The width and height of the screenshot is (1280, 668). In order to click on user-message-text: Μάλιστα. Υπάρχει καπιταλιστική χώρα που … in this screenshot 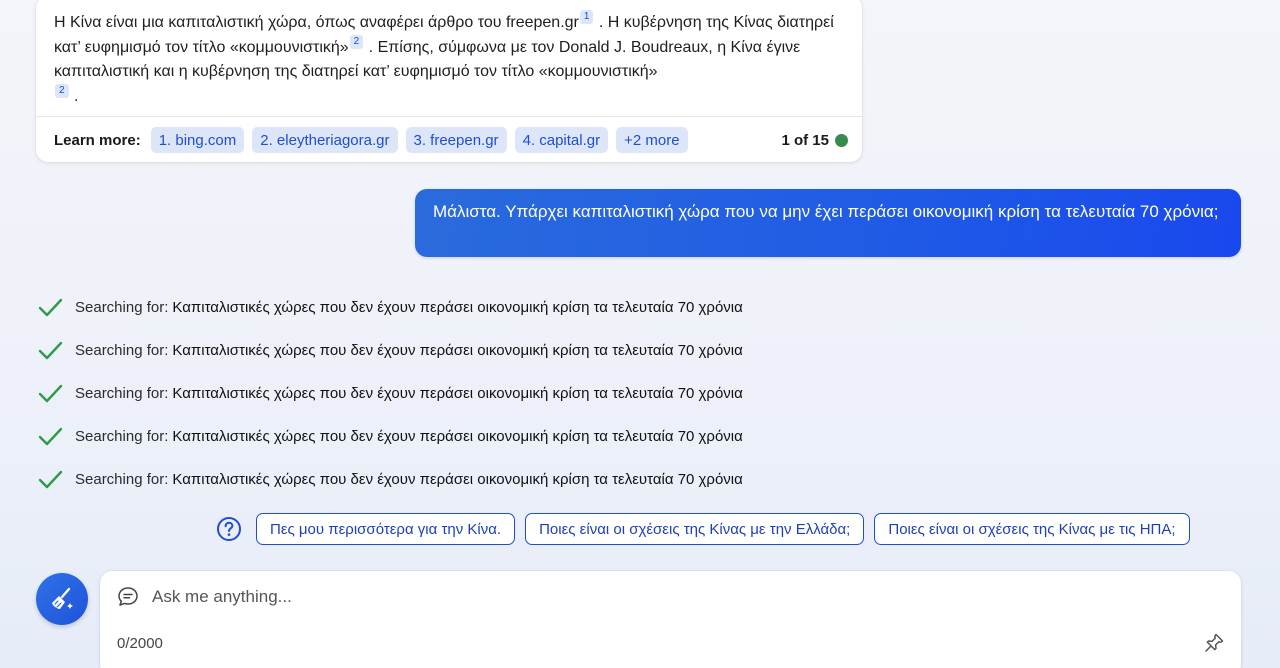, I will do `click(826, 211)`.